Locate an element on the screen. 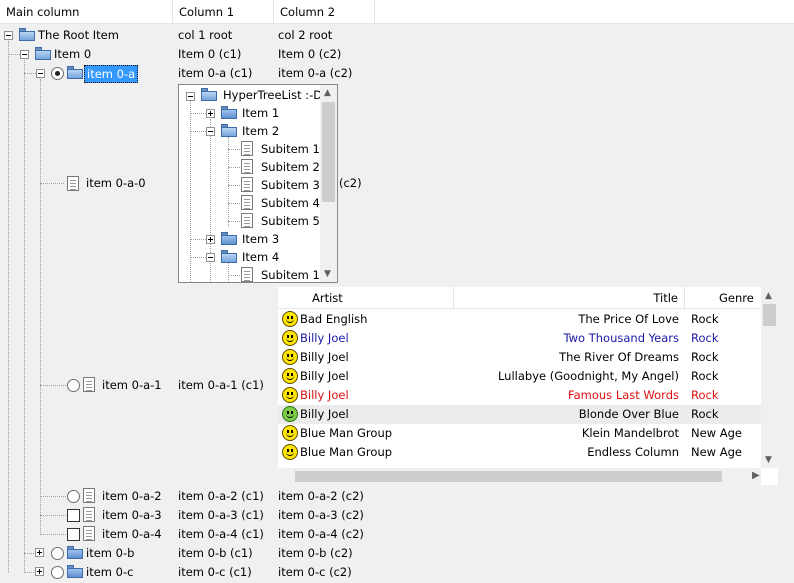 The width and height of the screenshot is (794, 583). item0a-col1: item 0-a (c1) is located at coordinates (215, 73).